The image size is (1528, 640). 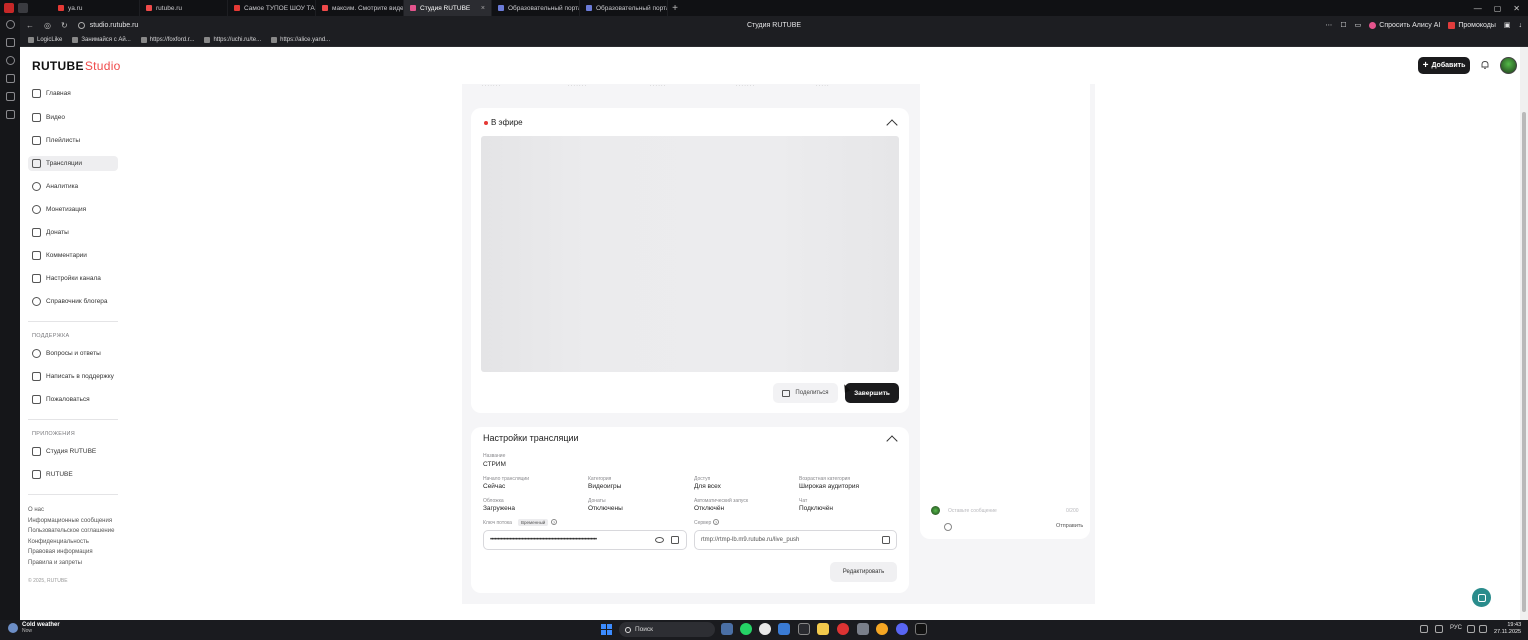 What do you see at coordinates (690, 254) in the screenshot?
I see `video-player` at bounding box center [690, 254].